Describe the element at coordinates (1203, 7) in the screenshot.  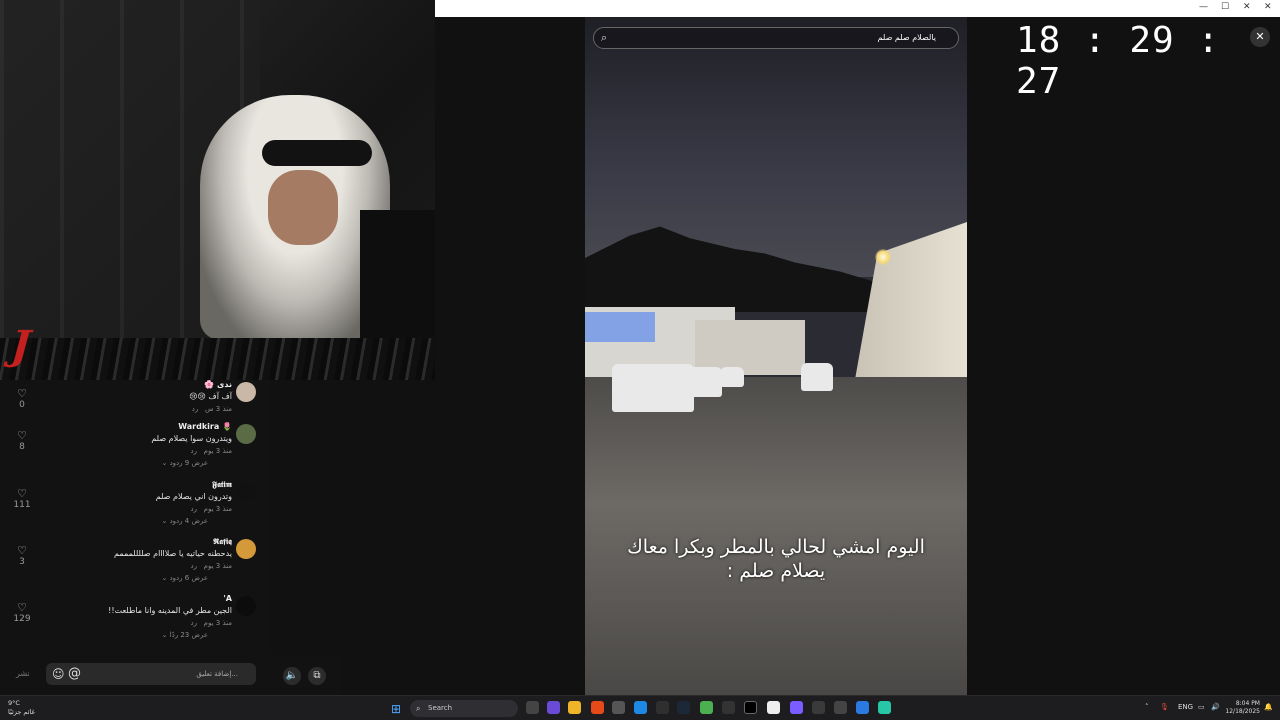
I see `minimize-icon: —` at that location.